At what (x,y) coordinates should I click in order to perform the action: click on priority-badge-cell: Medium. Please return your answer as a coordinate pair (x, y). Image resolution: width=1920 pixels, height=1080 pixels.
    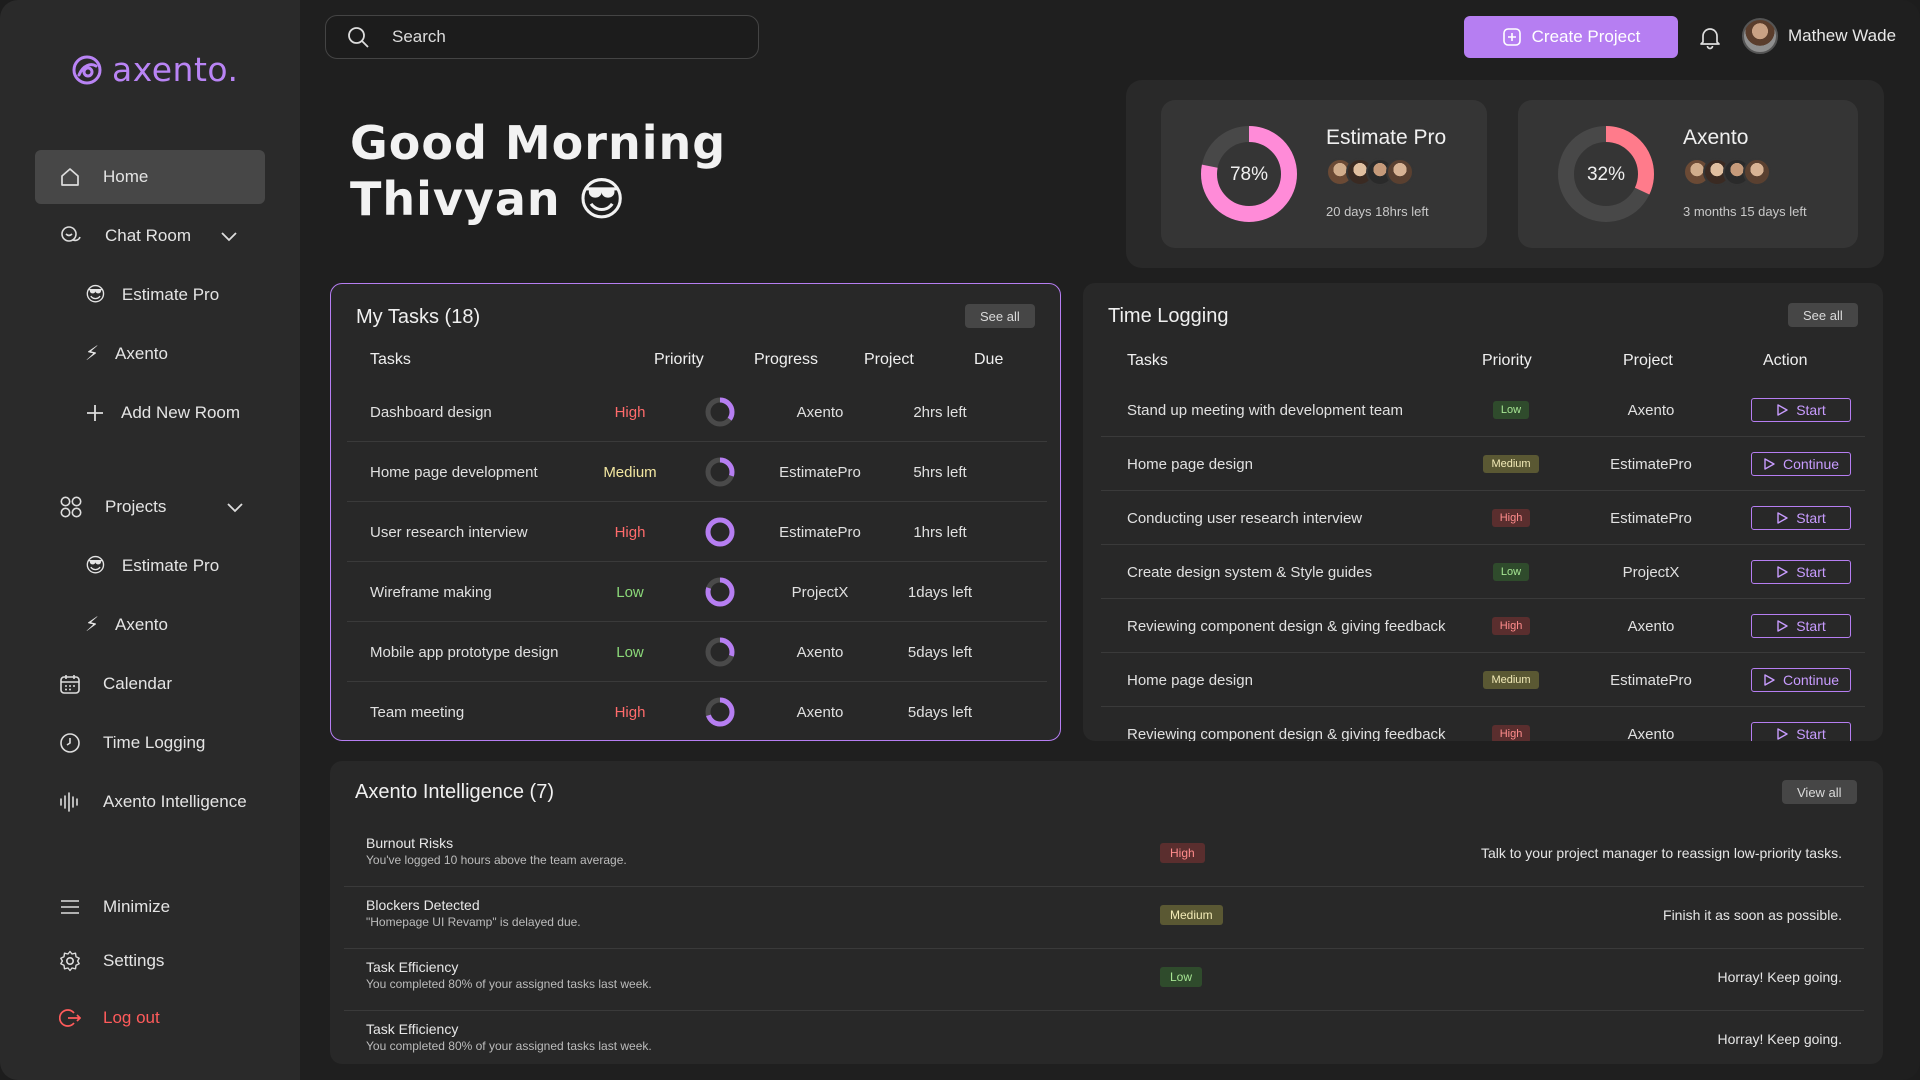
    Looking at the image, I should click on (1511, 680).